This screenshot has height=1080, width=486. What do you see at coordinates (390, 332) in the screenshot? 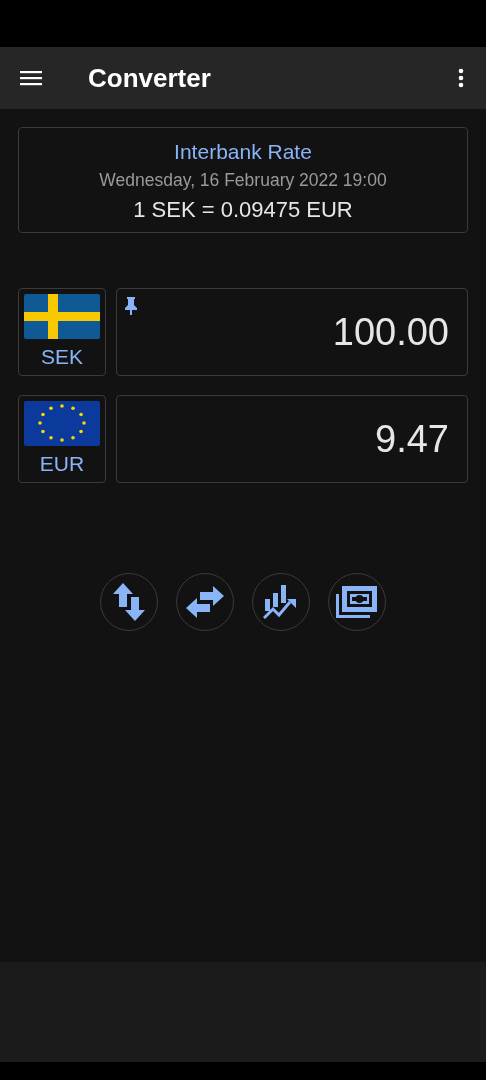
I see `amount-value: 100.00` at bounding box center [390, 332].